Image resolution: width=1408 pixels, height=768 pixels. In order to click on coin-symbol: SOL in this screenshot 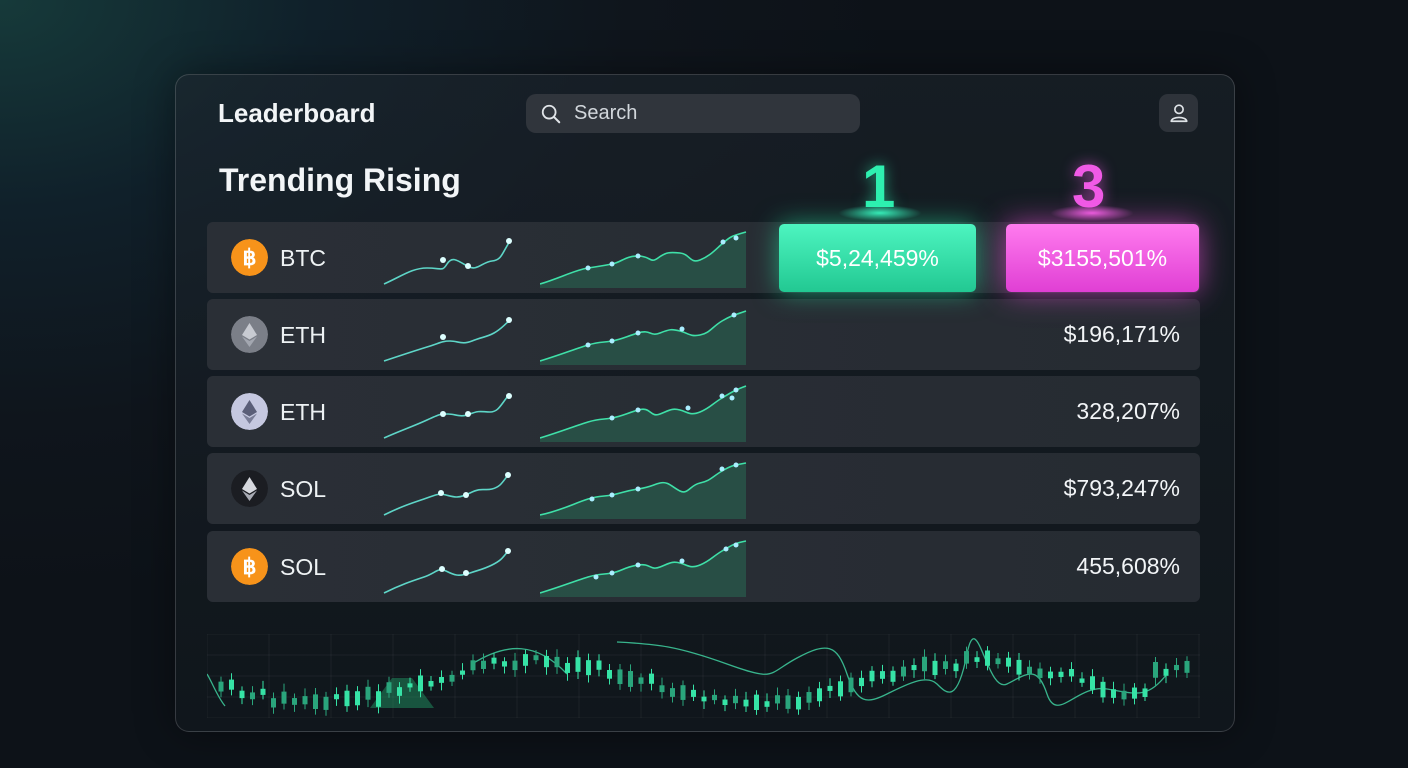, I will do `click(303, 489)`.